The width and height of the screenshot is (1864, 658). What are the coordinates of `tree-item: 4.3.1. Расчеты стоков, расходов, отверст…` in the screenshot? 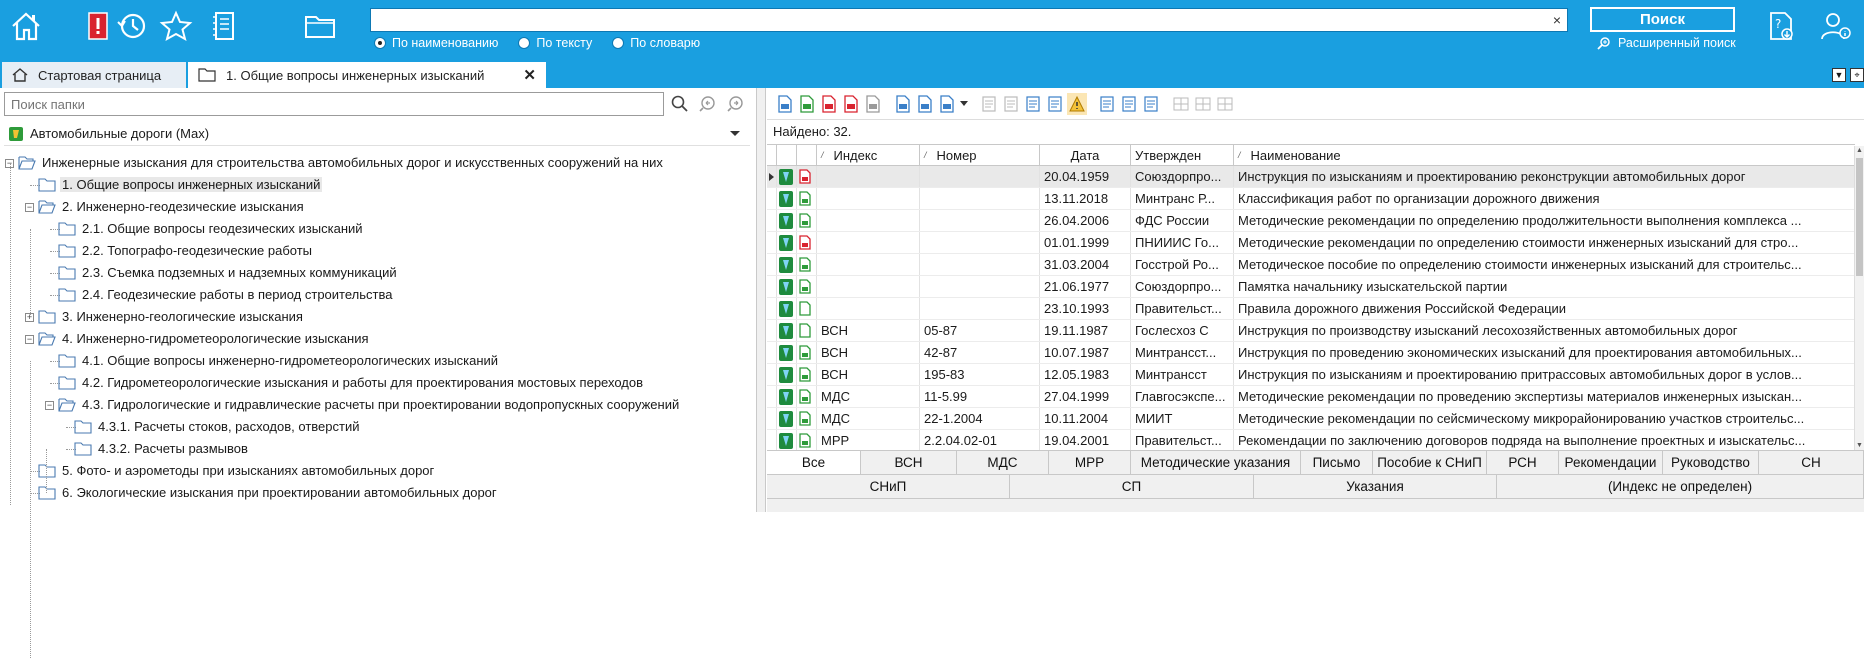 It's located at (375, 427).